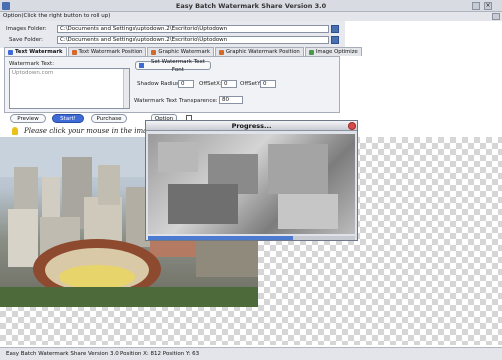  I want to click on close-button: ×, so click(488, 6).